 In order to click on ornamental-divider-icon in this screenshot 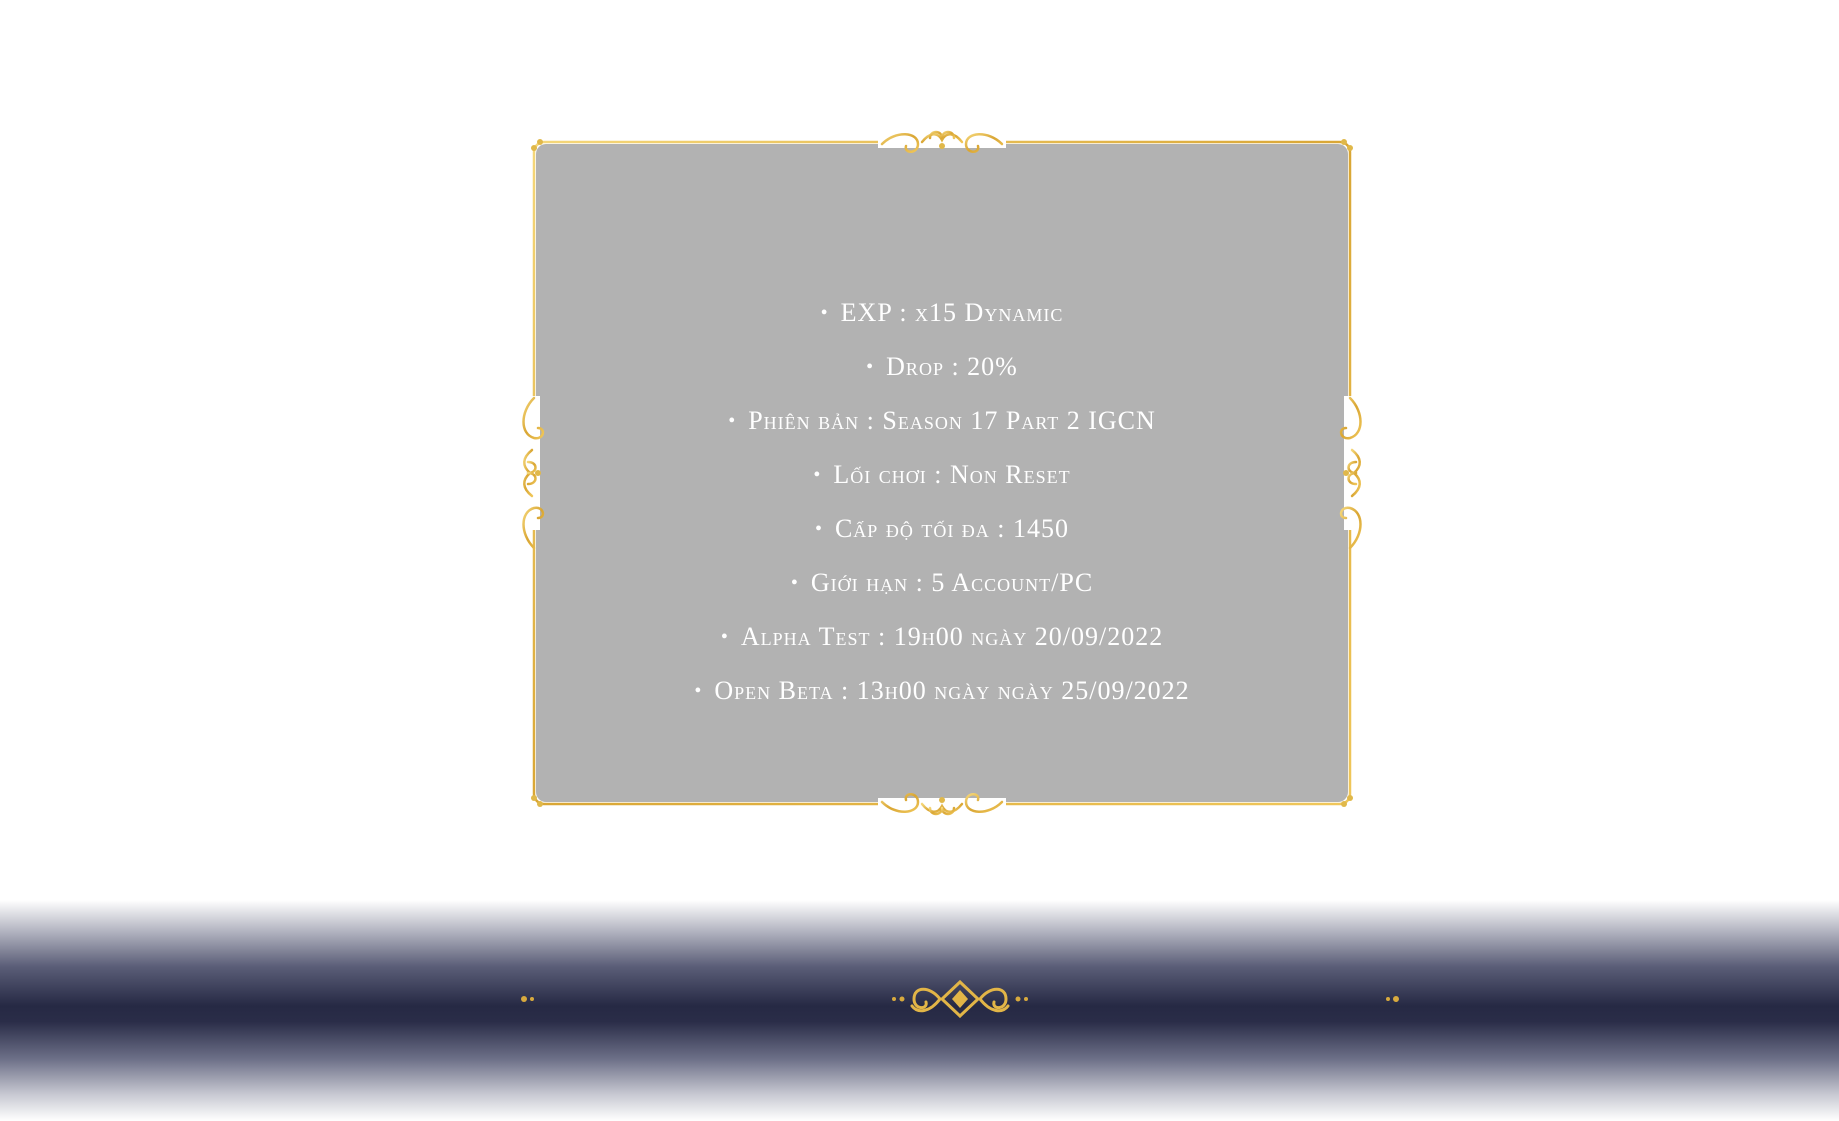, I will do `click(960, 999)`.